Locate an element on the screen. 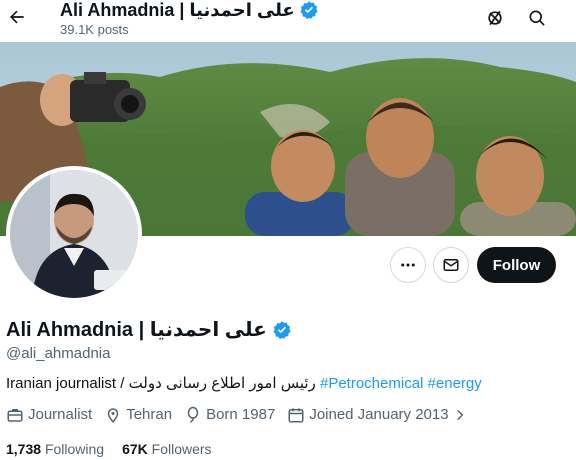 The width and height of the screenshot is (576, 460). chevron-right-icon is located at coordinates (459, 415).